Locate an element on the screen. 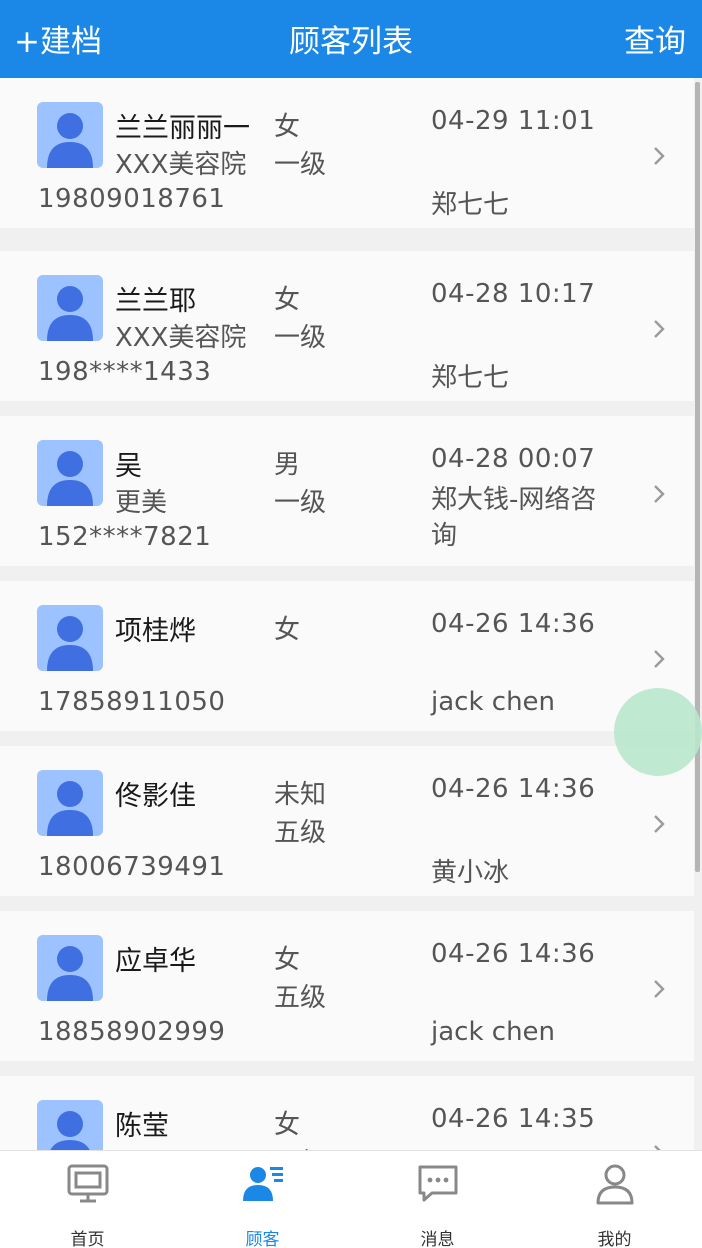 The image size is (702, 1248). customer-phone: 19809018761 is located at coordinates (132, 199).